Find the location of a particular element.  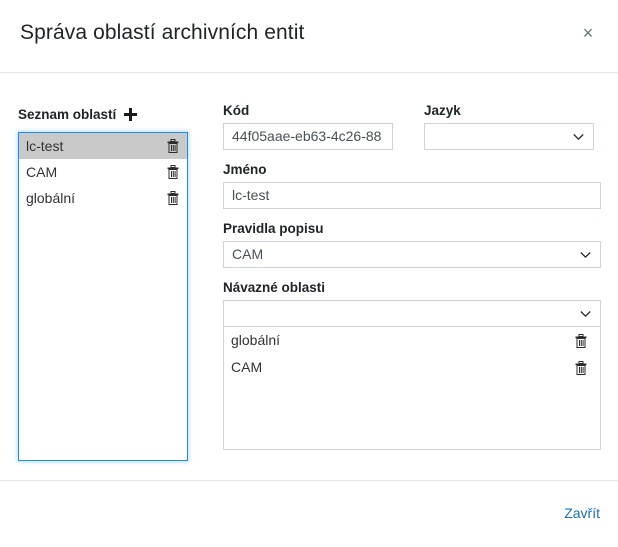

language-field-group: Jazyk is located at coordinates (509, 126).